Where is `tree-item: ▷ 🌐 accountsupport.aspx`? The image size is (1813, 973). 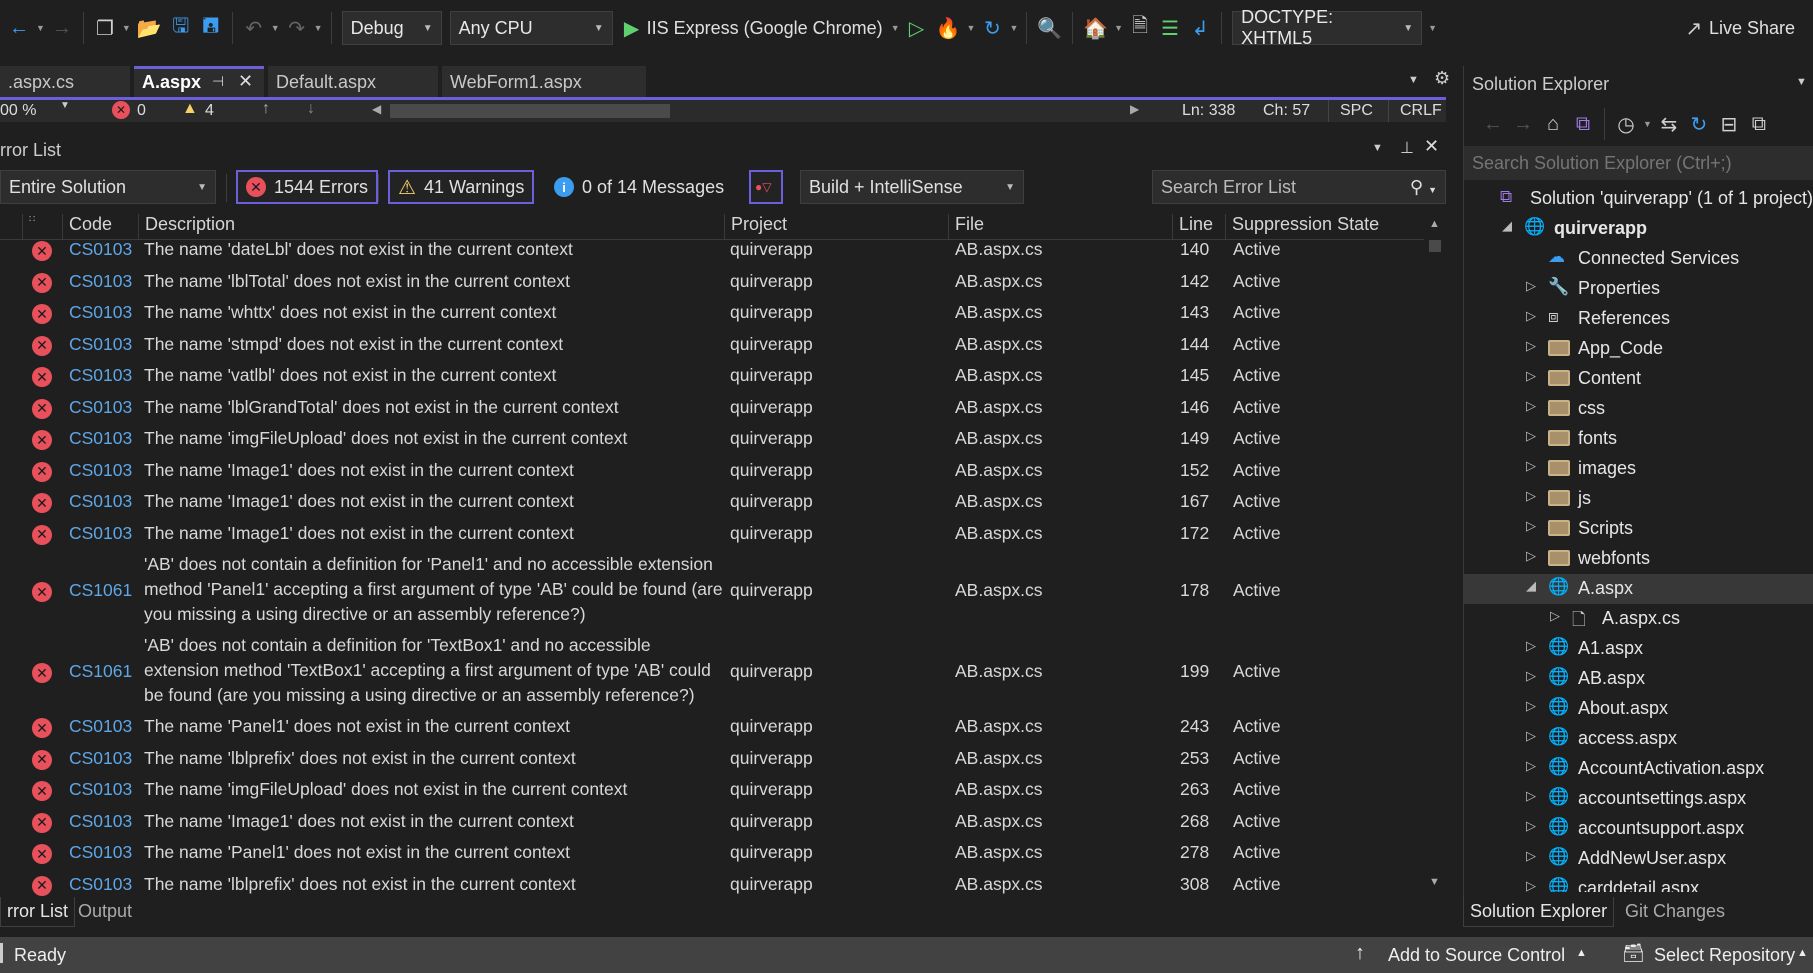 tree-item: ▷ 🌐 accountsupport.aspx is located at coordinates (1638, 829).